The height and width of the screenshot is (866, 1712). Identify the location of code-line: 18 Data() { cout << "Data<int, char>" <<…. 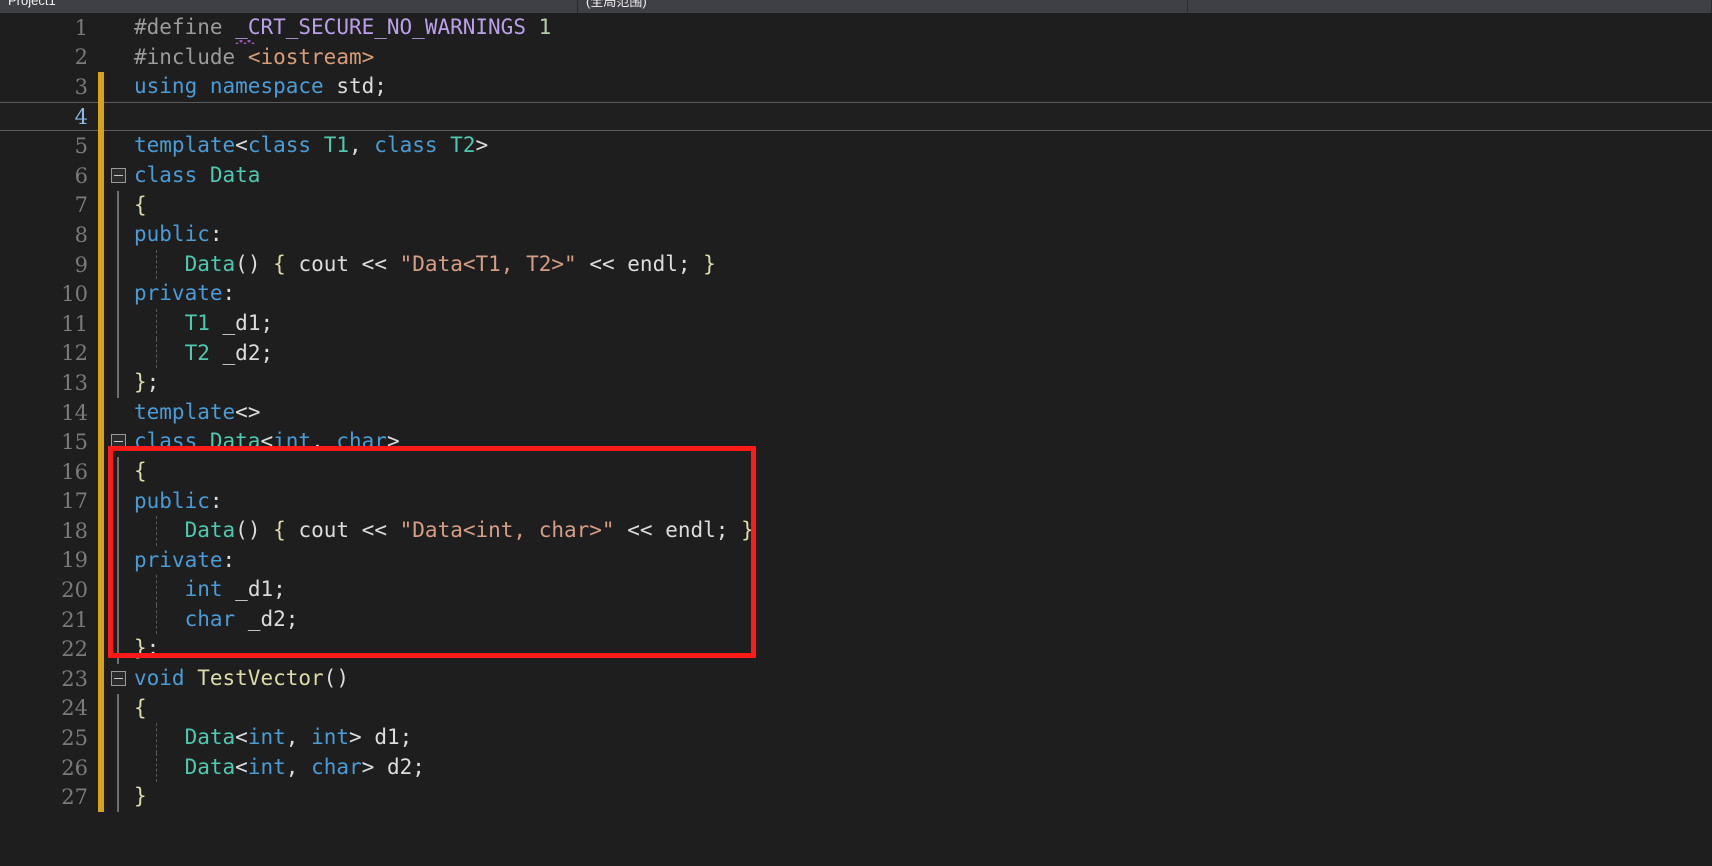
(856, 531).